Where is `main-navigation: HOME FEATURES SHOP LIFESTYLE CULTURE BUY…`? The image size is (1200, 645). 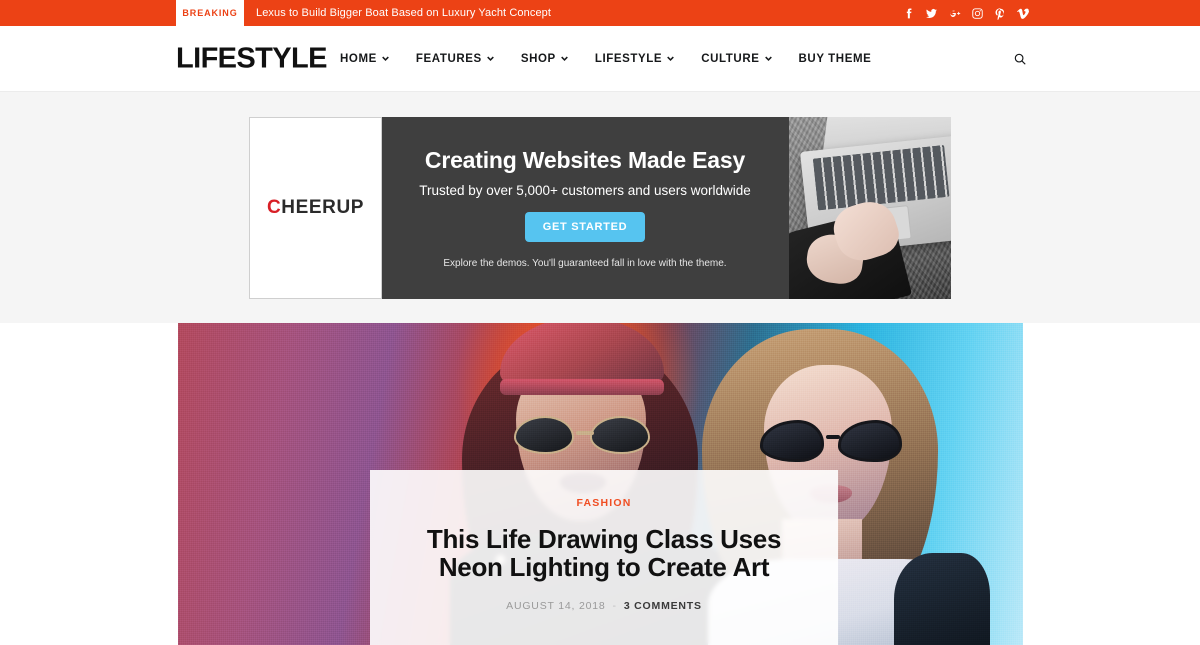
main-navigation: HOME FEATURES SHOP LIFESTYLE CULTURE BUY… is located at coordinates (605, 59).